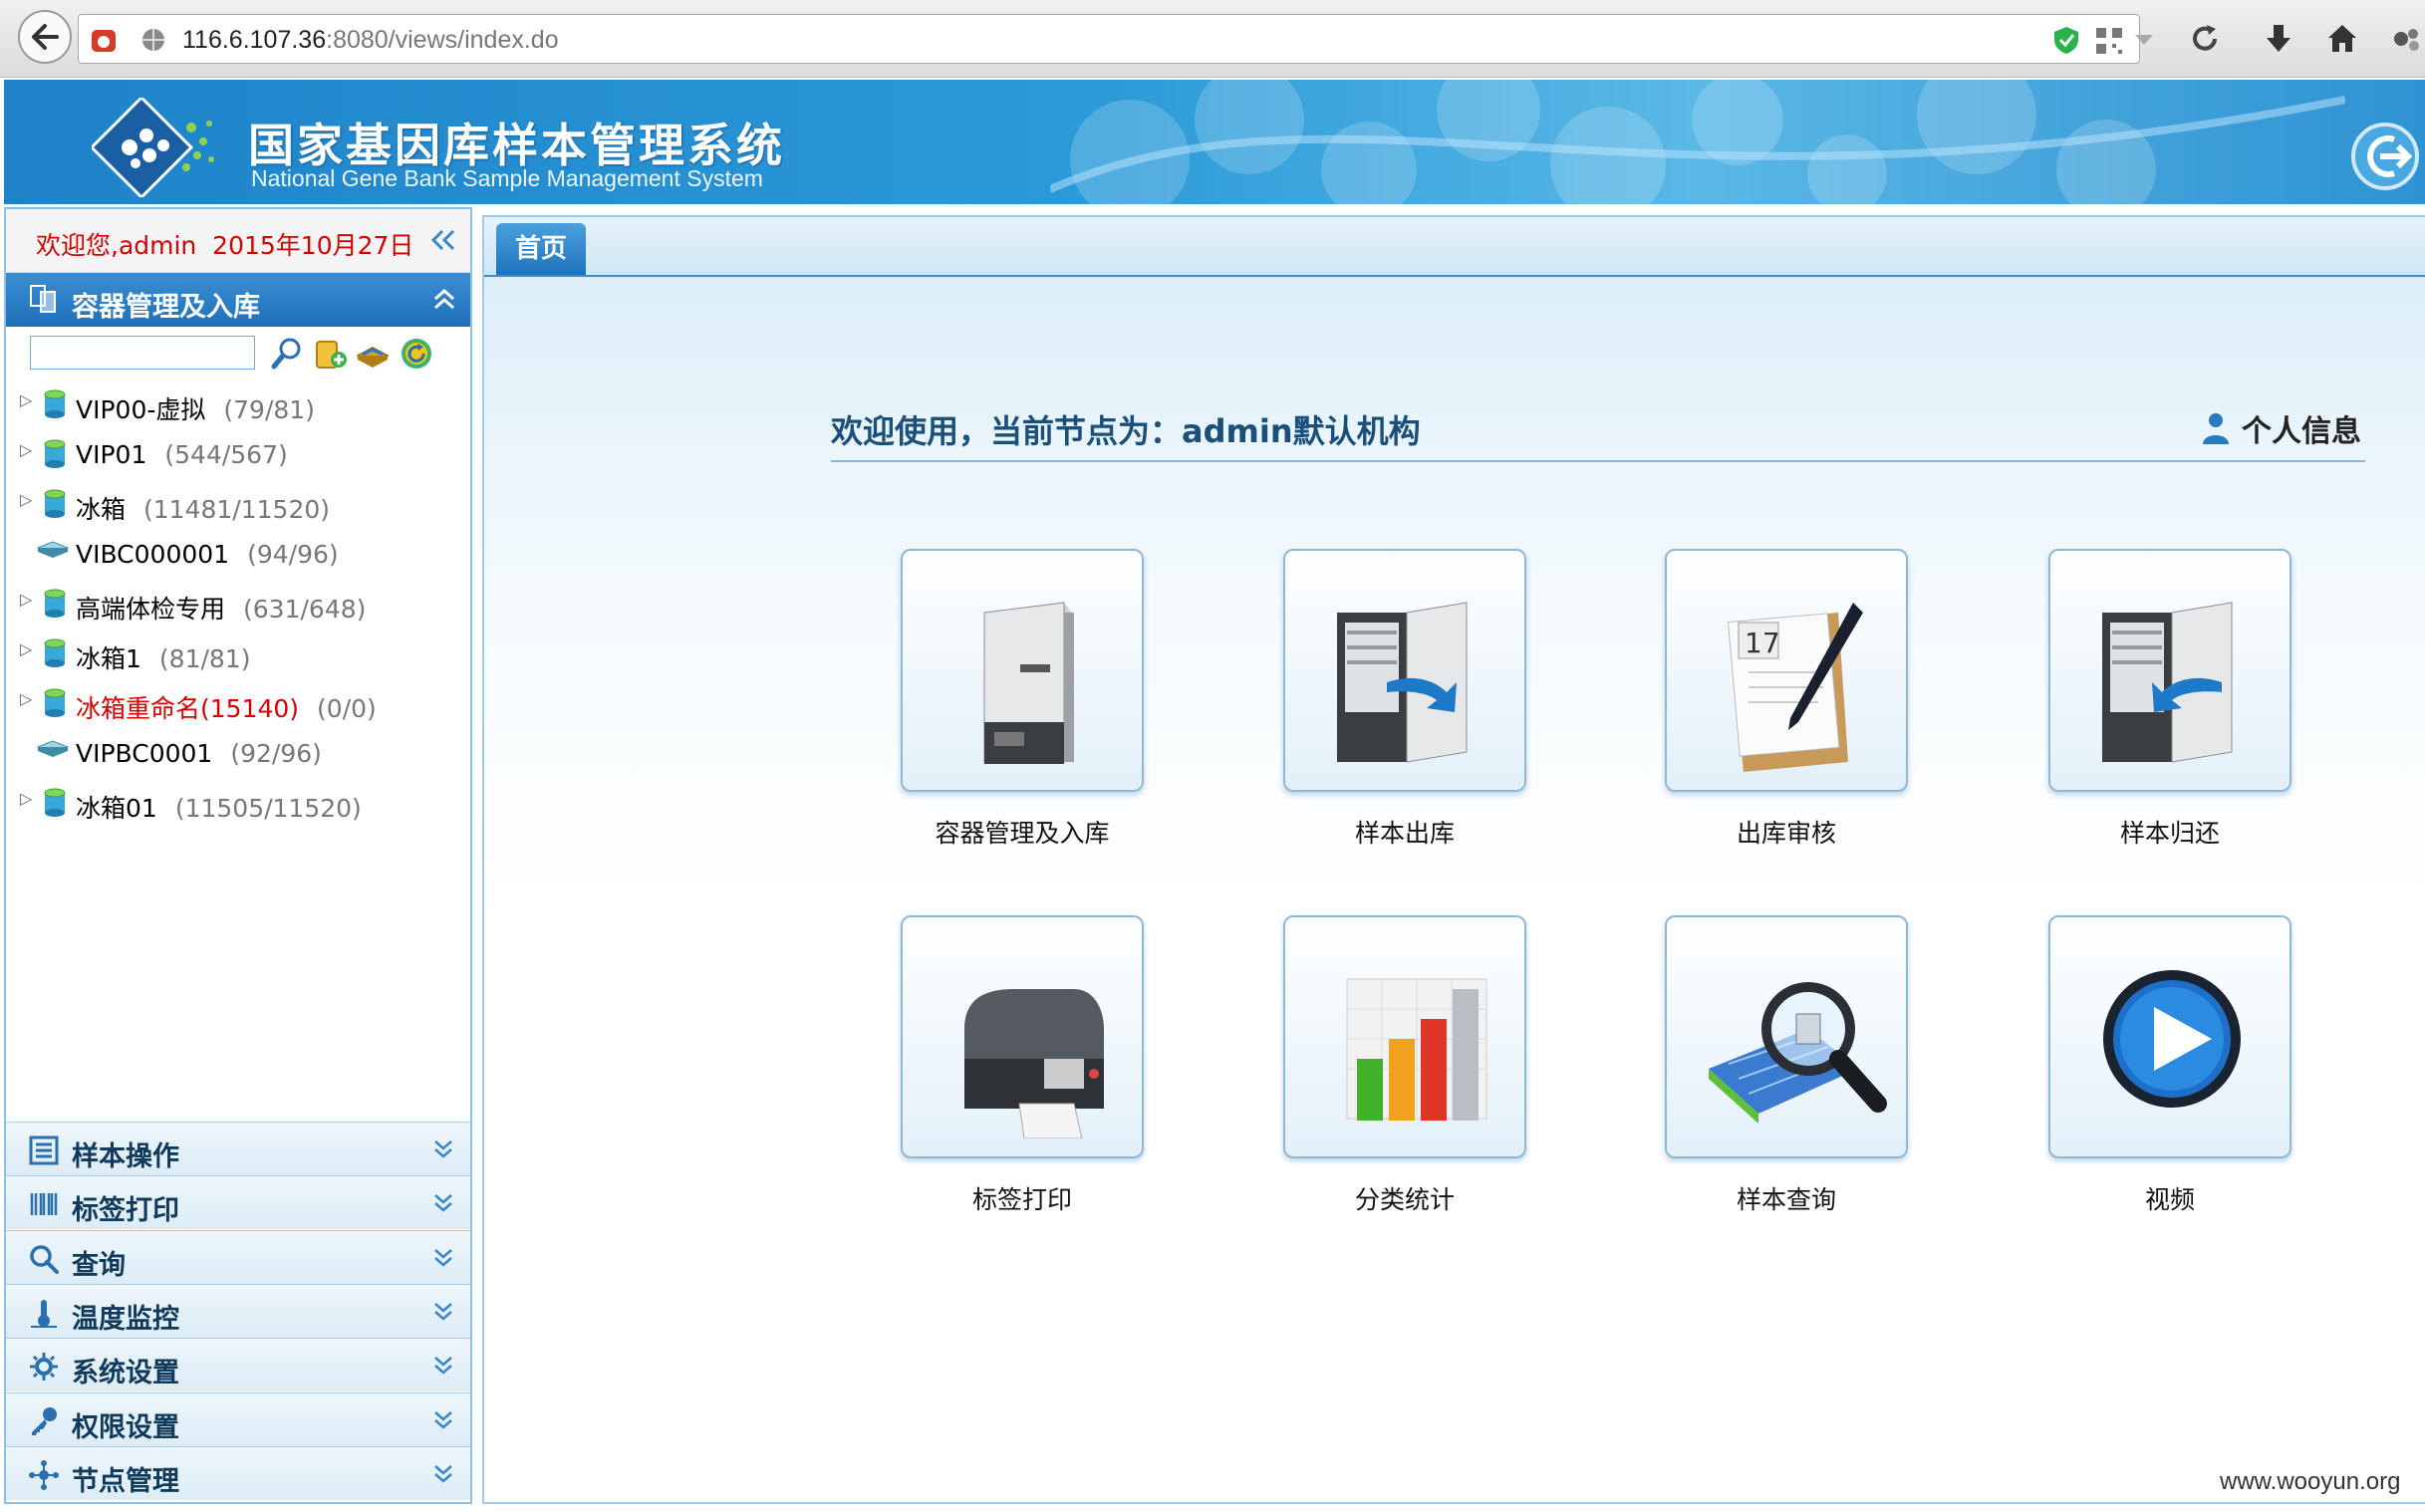 The height and width of the screenshot is (1512, 2425). What do you see at coordinates (1115, 39) in the screenshot?
I see `address-bar: 116.6.107.36:8080/views/index.do` at bounding box center [1115, 39].